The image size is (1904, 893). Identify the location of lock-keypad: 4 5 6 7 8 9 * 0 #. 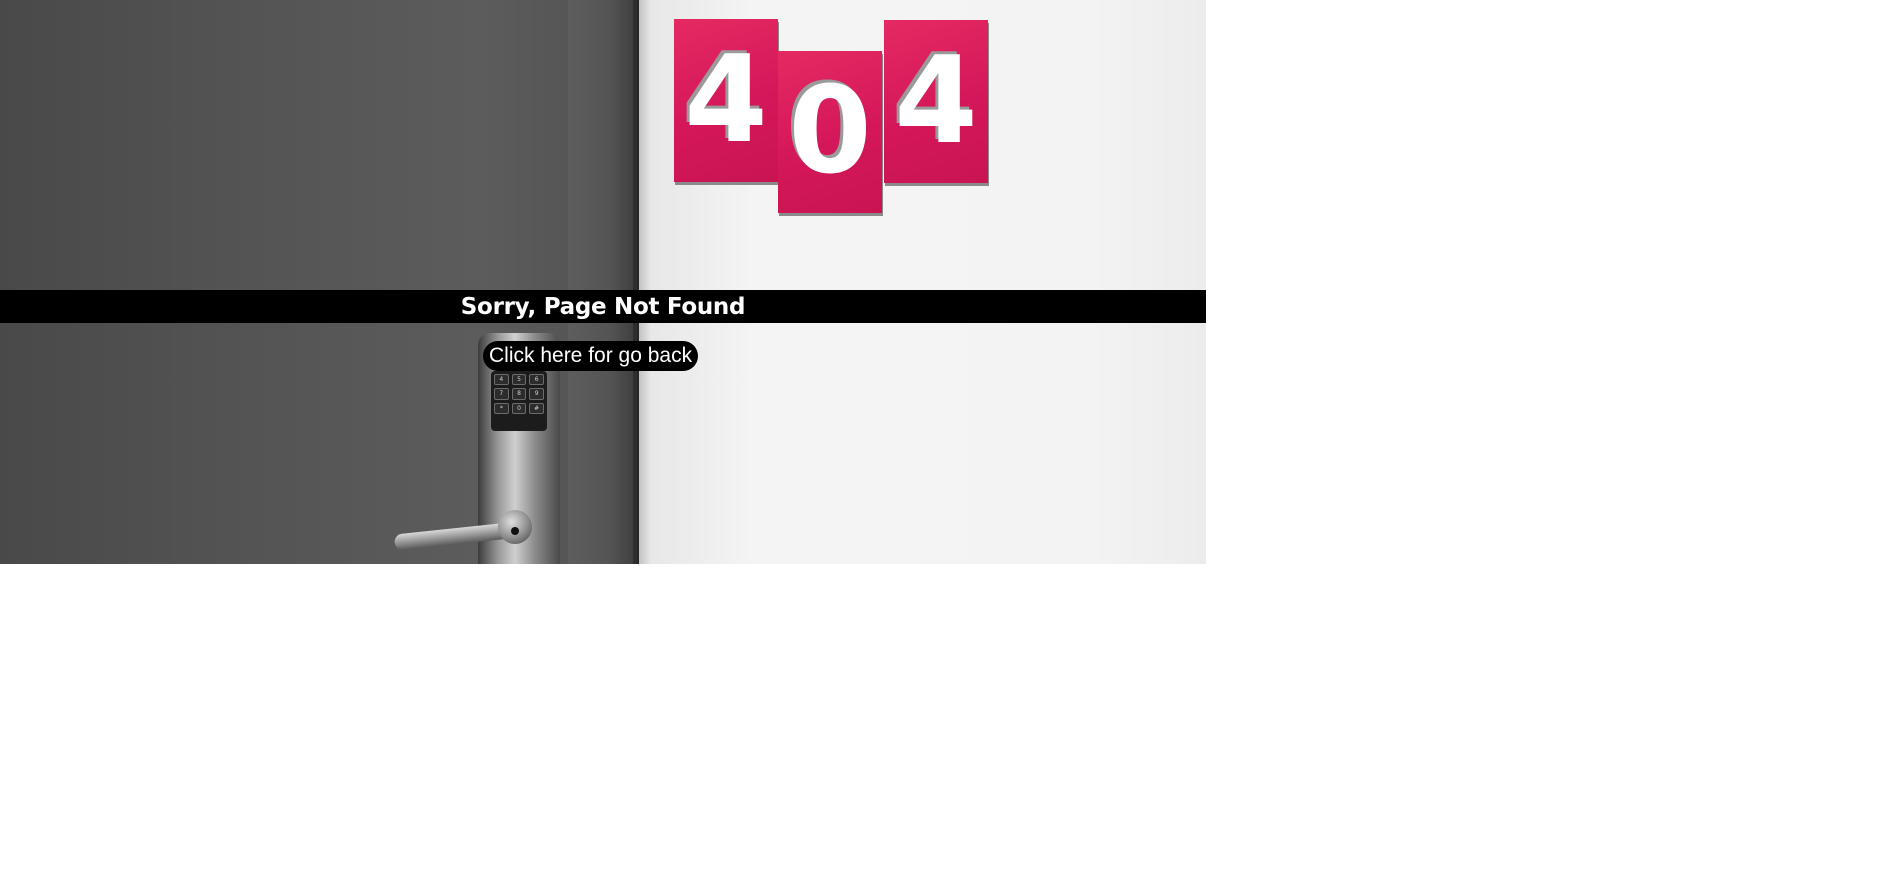
(519, 401).